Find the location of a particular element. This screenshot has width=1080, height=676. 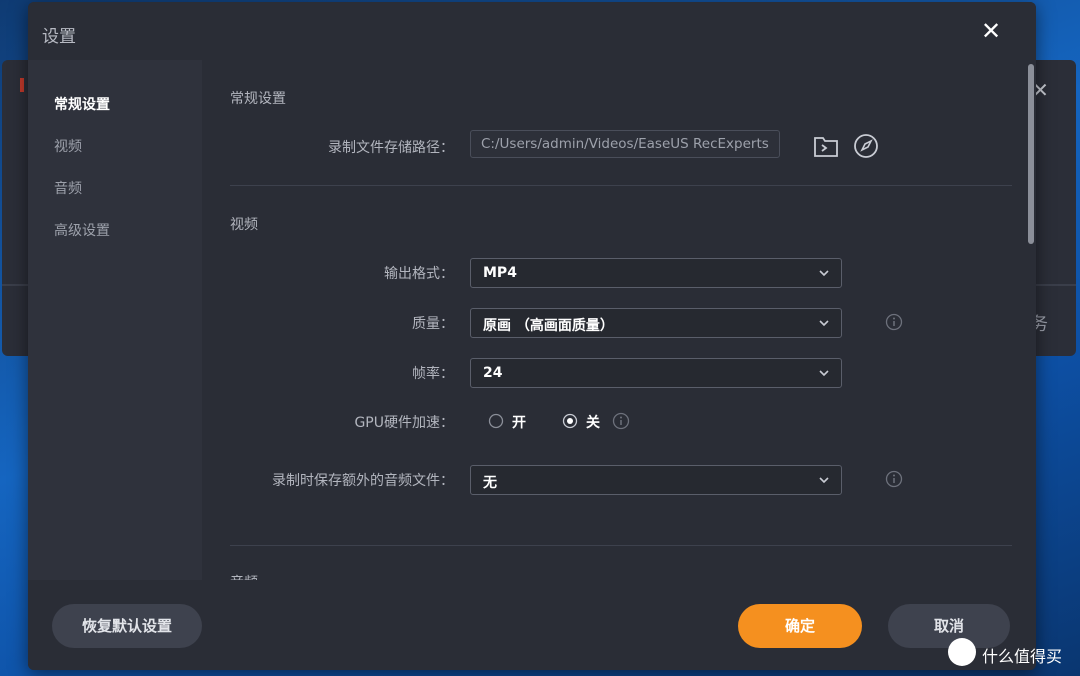

background-accent-mark is located at coordinates (22, 85).